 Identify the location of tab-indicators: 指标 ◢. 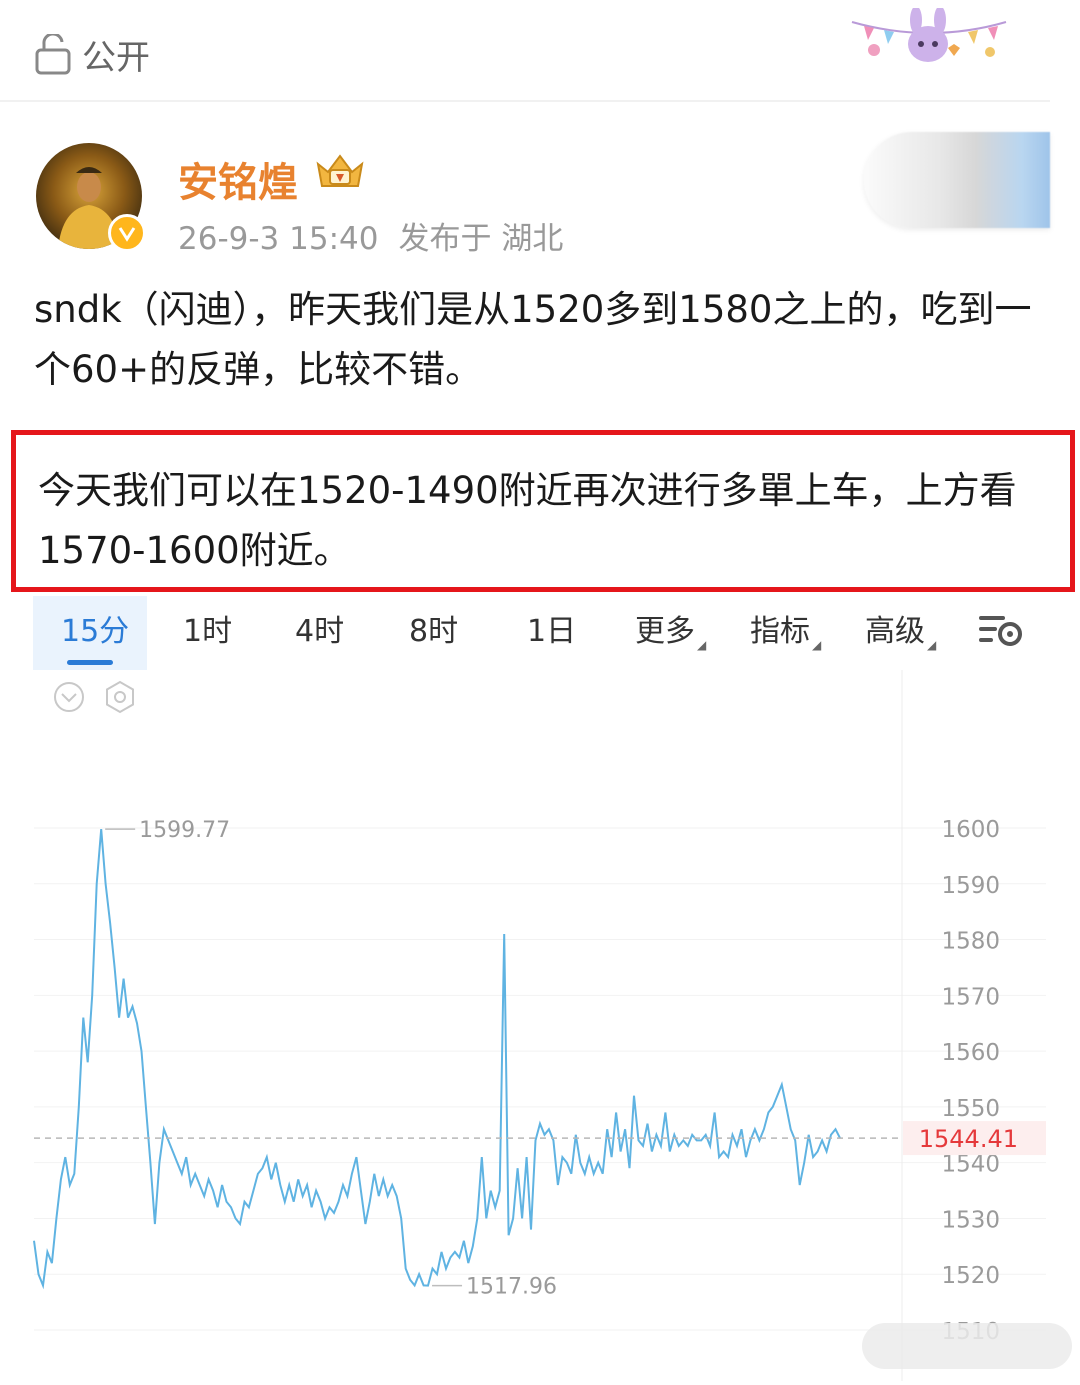
(785, 629).